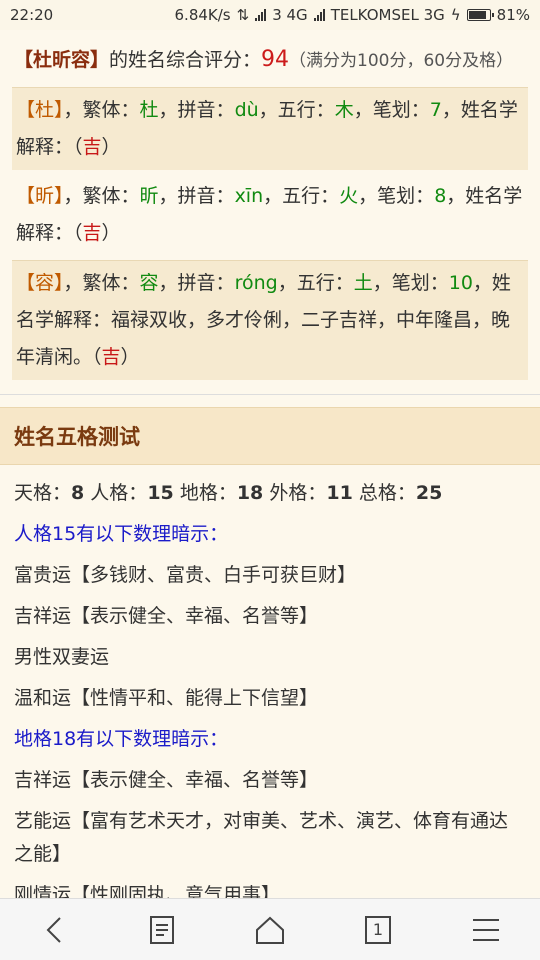 The image size is (540, 960). Describe the element at coordinates (243, 15) in the screenshot. I see `data-arrows-icon: ⇅` at that location.